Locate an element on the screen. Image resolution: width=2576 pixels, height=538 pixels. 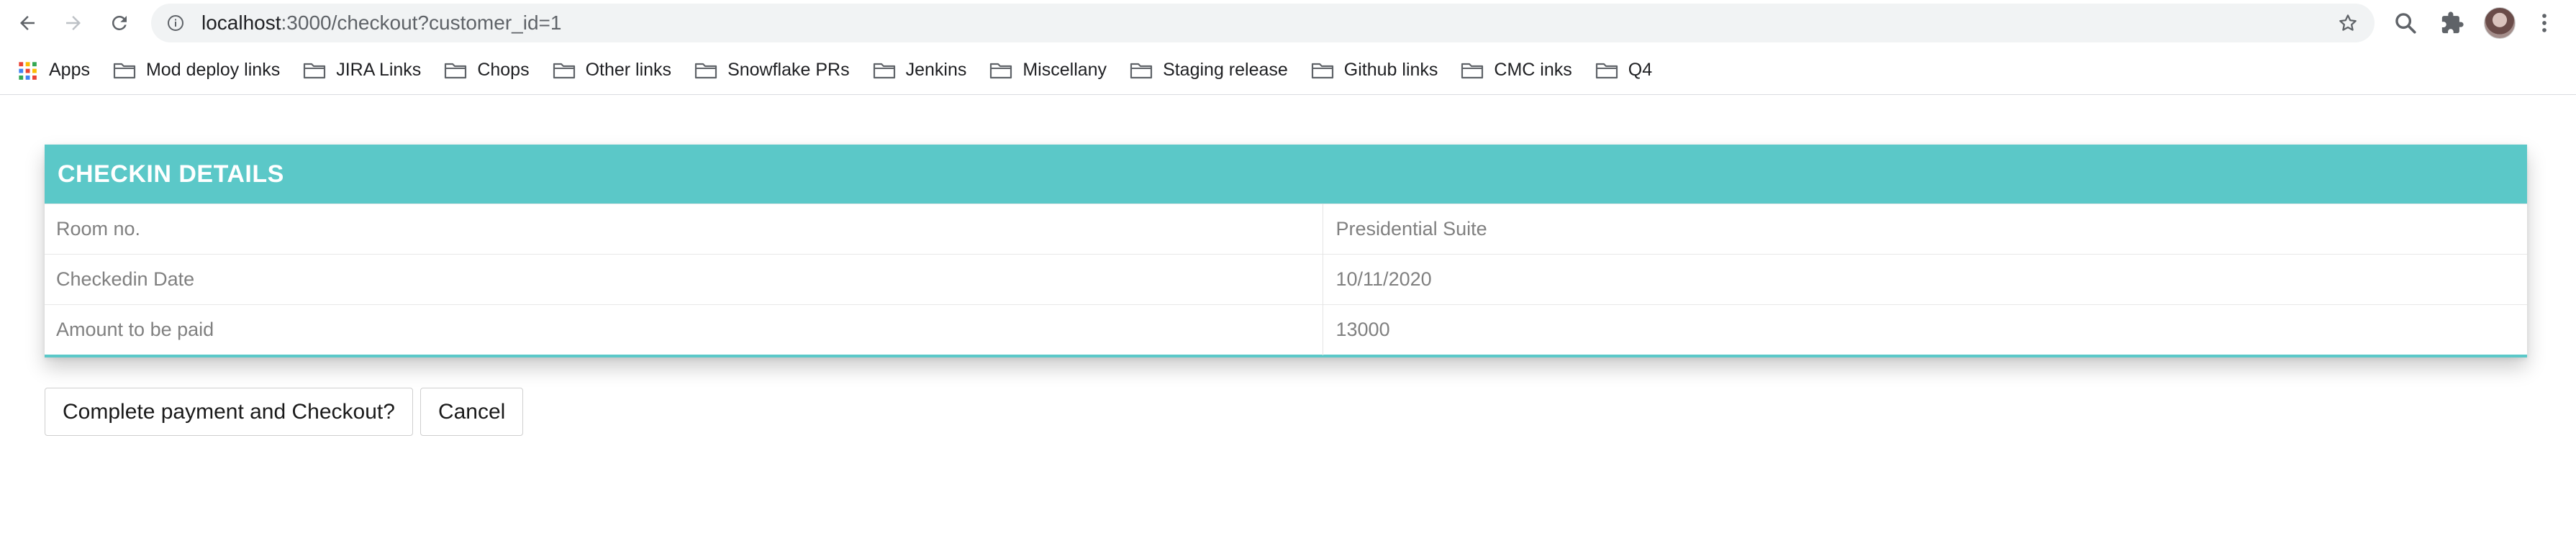
amount-label: Amount to be paid is located at coordinates (684, 329).